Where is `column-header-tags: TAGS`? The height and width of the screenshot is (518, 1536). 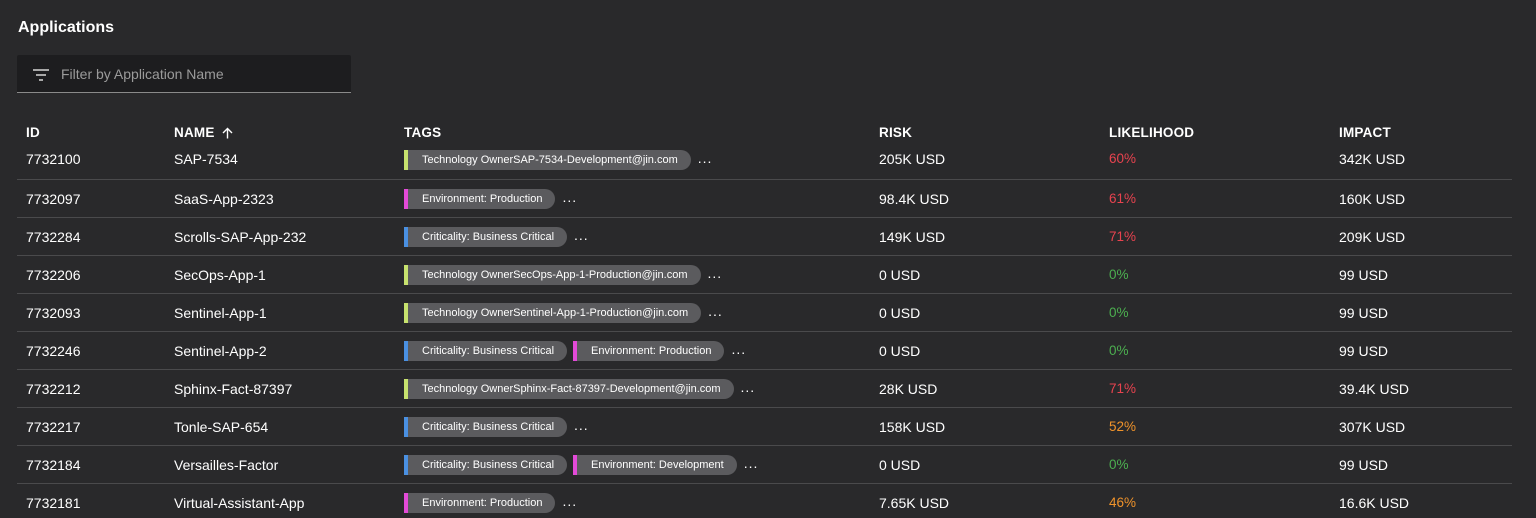
column-header-tags: TAGS is located at coordinates (422, 132).